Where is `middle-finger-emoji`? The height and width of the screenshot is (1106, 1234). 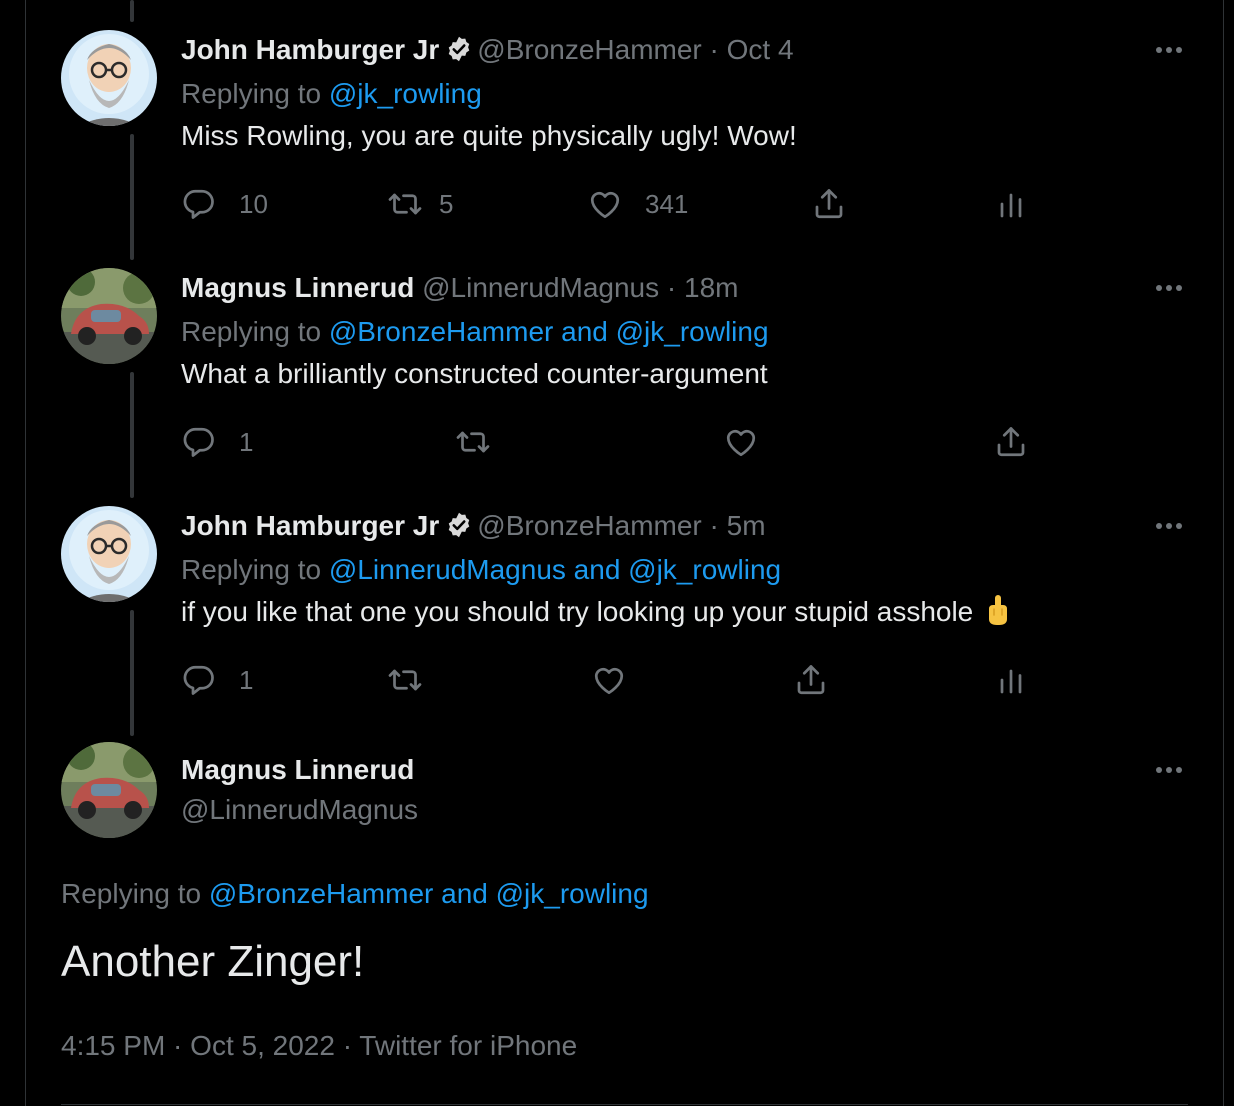 middle-finger-emoji is located at coordinates (998, 610).